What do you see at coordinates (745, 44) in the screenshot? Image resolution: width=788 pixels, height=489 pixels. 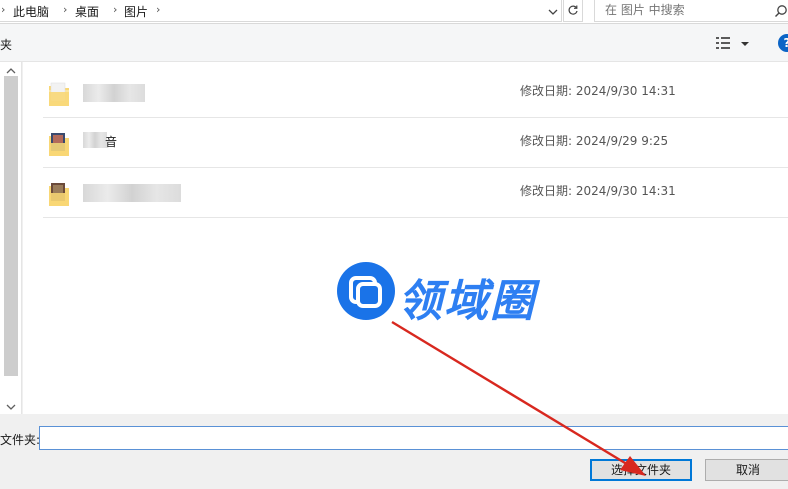 I see `view-dropdown-icon` at bounding box center [745, 44].